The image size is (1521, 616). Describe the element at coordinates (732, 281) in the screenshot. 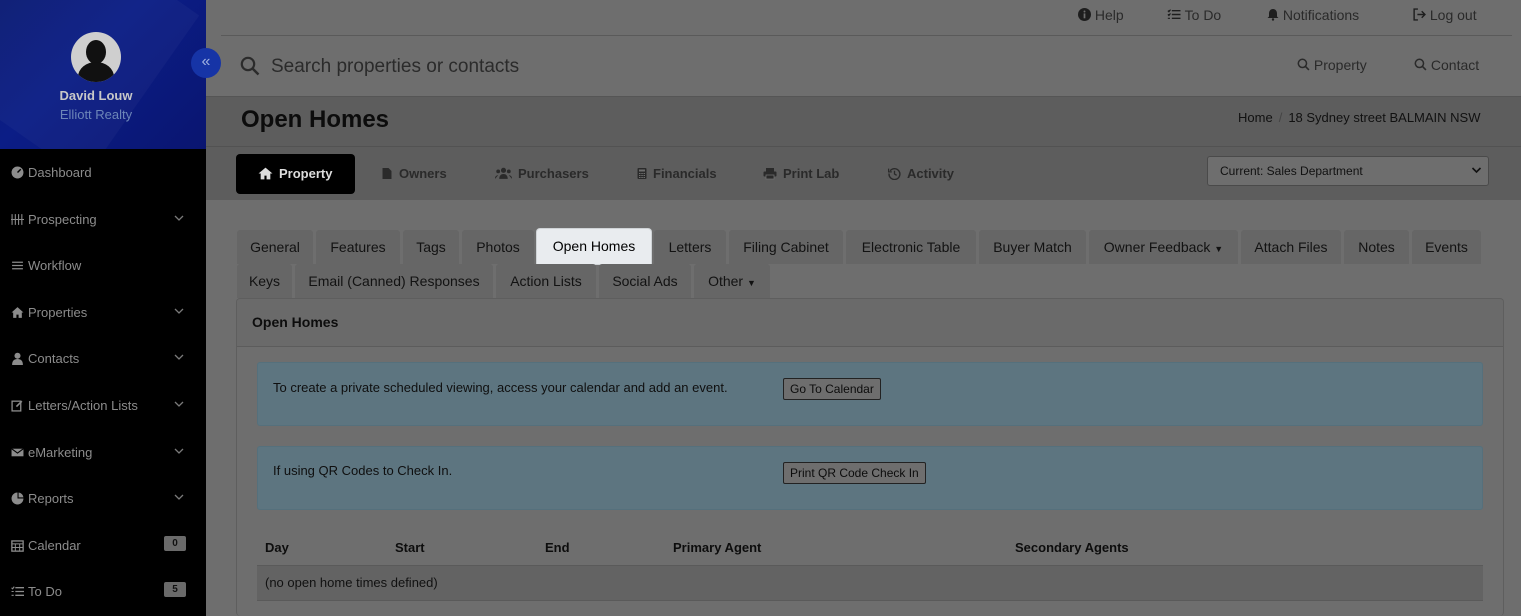

I see `subtab-other: Other ▼` at that location.